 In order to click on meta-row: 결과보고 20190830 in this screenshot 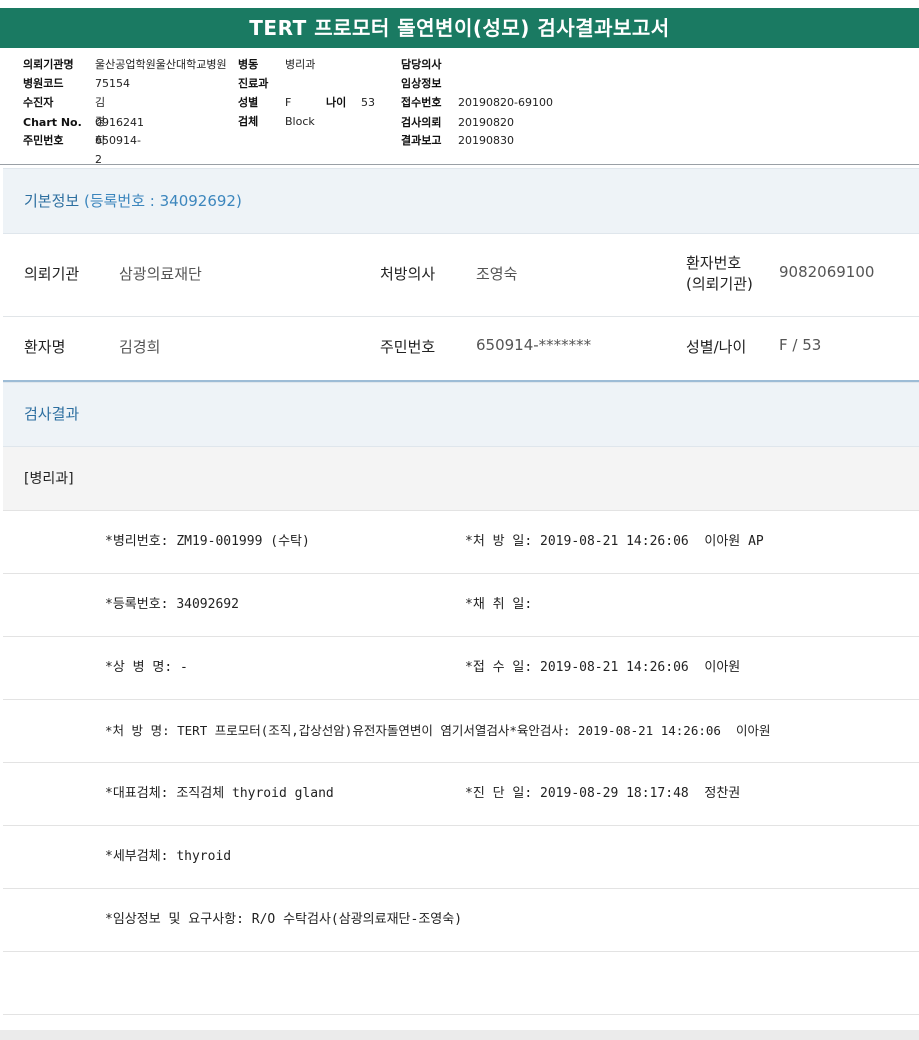, I will do `click(457, 140)`.